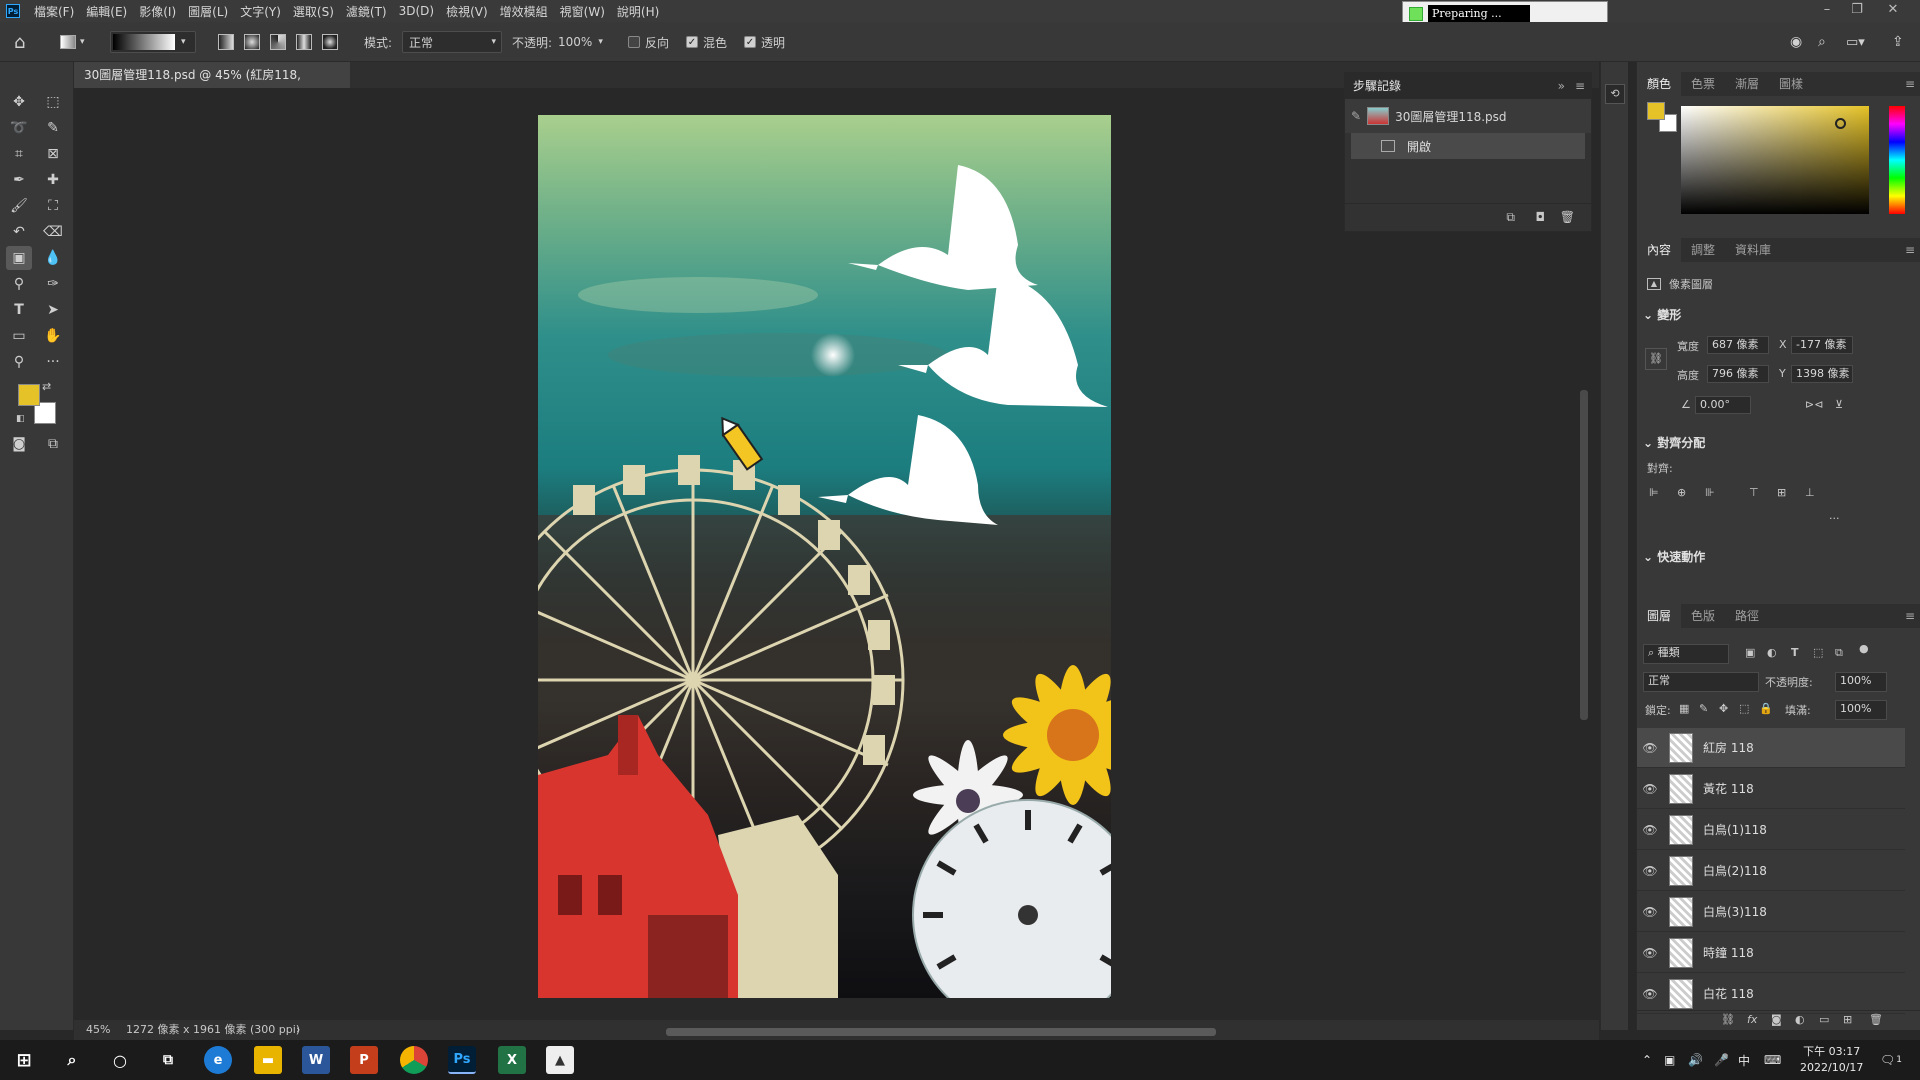  What do you see at coordinates (53, 102) in the screenshot?
I see `marquee-tool-icon: ⬚` at bounding box center [53, 102].